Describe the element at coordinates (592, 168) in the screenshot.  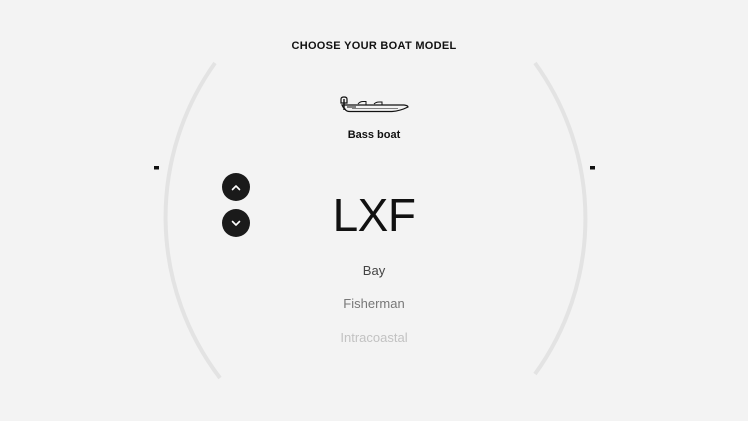
I see `right-arc-marker` at that location.